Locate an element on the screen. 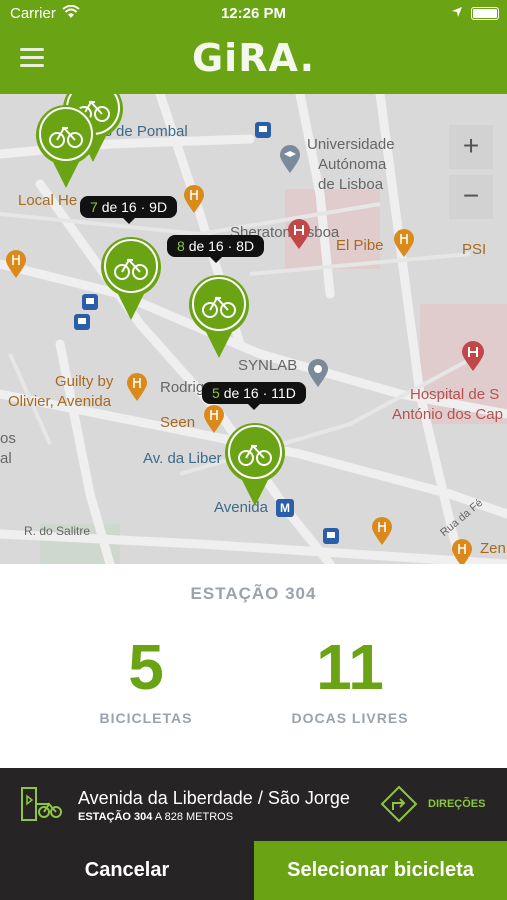 This screenshot has height=900, width=507. bikes-label: BICICLETAS is located at coordinates (146, 718).